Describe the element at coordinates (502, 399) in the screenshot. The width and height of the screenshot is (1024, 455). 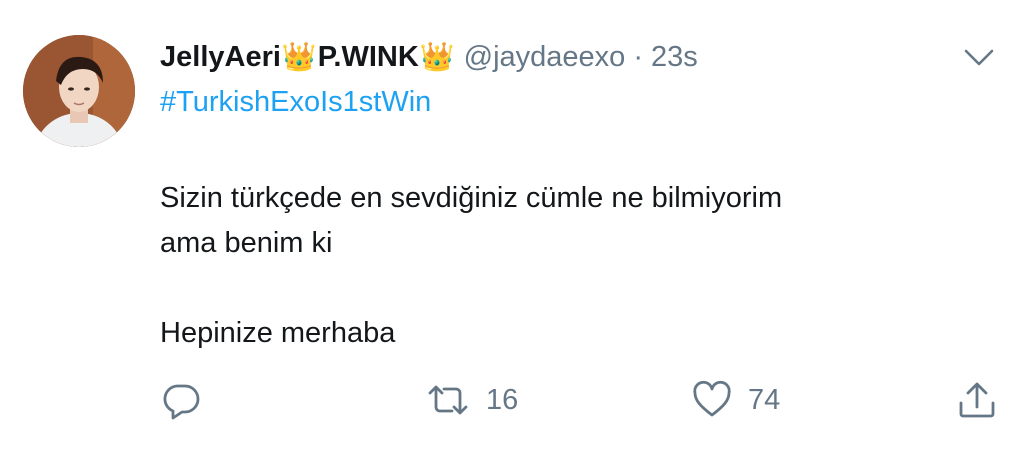
I see `retweet-count: 16` at that location.